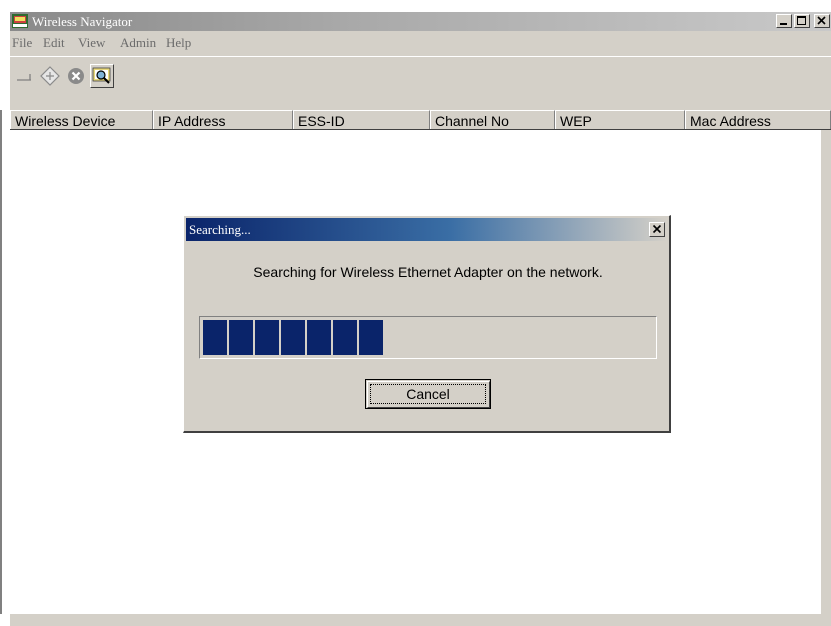 This screenshot has width=831, height=626. Describe the element at coordinates (54, 43) in the screenshot. I see `menu-edit: Edit` at that location.